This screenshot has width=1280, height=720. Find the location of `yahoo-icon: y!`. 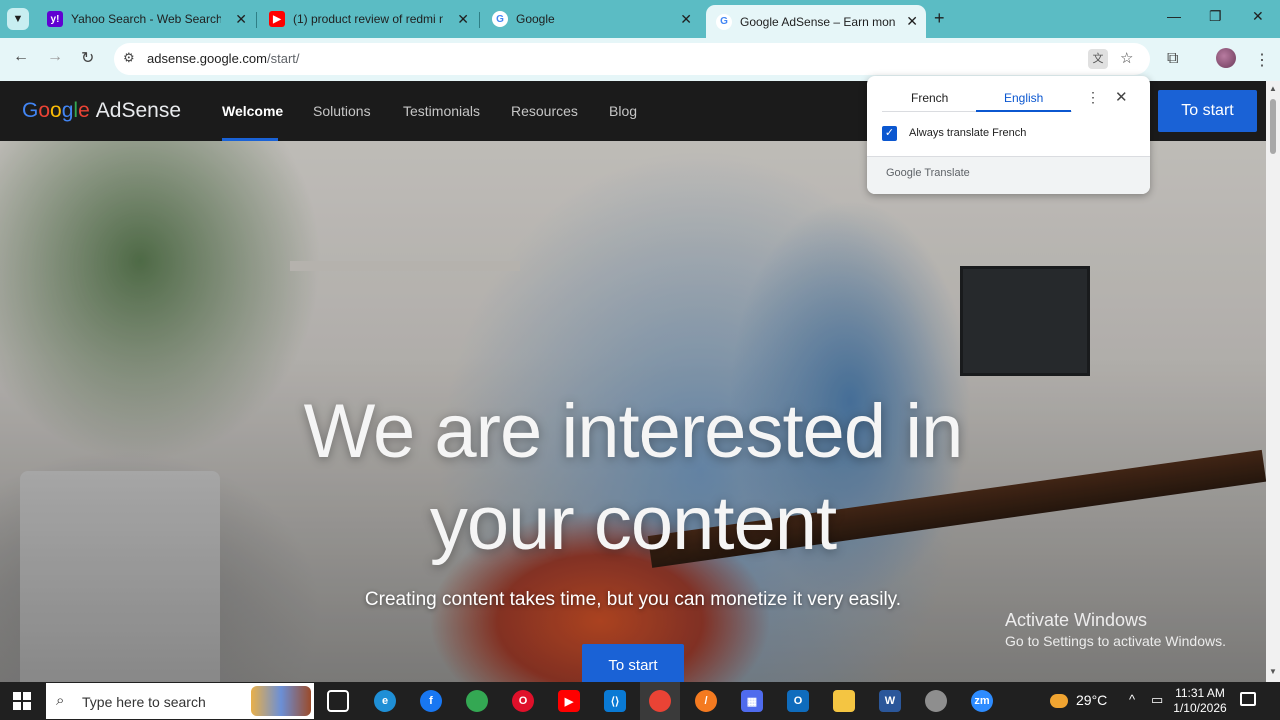

yahoo-icon: y! is located at coordinates (55, 19).